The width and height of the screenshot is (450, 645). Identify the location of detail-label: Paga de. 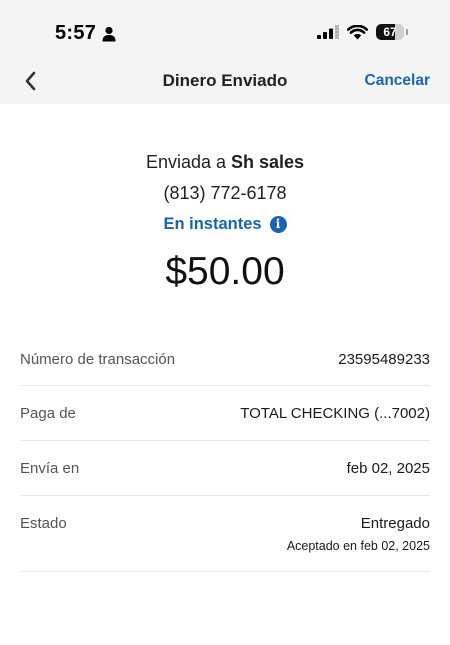
(48, 413).